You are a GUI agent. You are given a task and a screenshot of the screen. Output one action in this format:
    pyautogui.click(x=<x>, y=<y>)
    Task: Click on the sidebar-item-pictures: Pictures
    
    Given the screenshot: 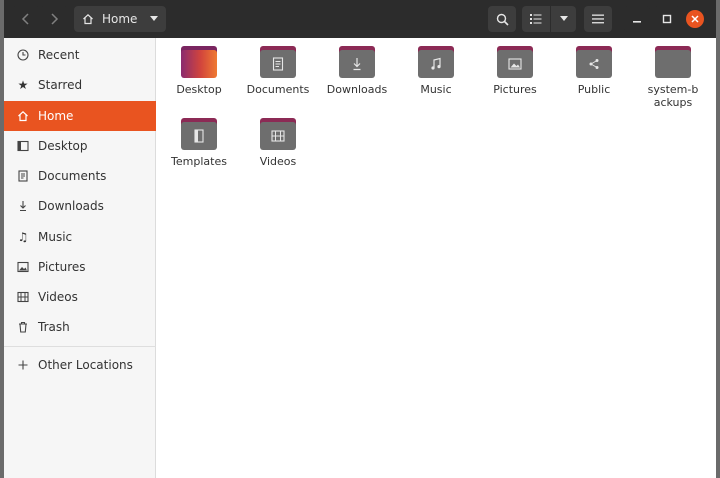 What is the action you would take?
    pyautogui.click(x=80, y=267)
    